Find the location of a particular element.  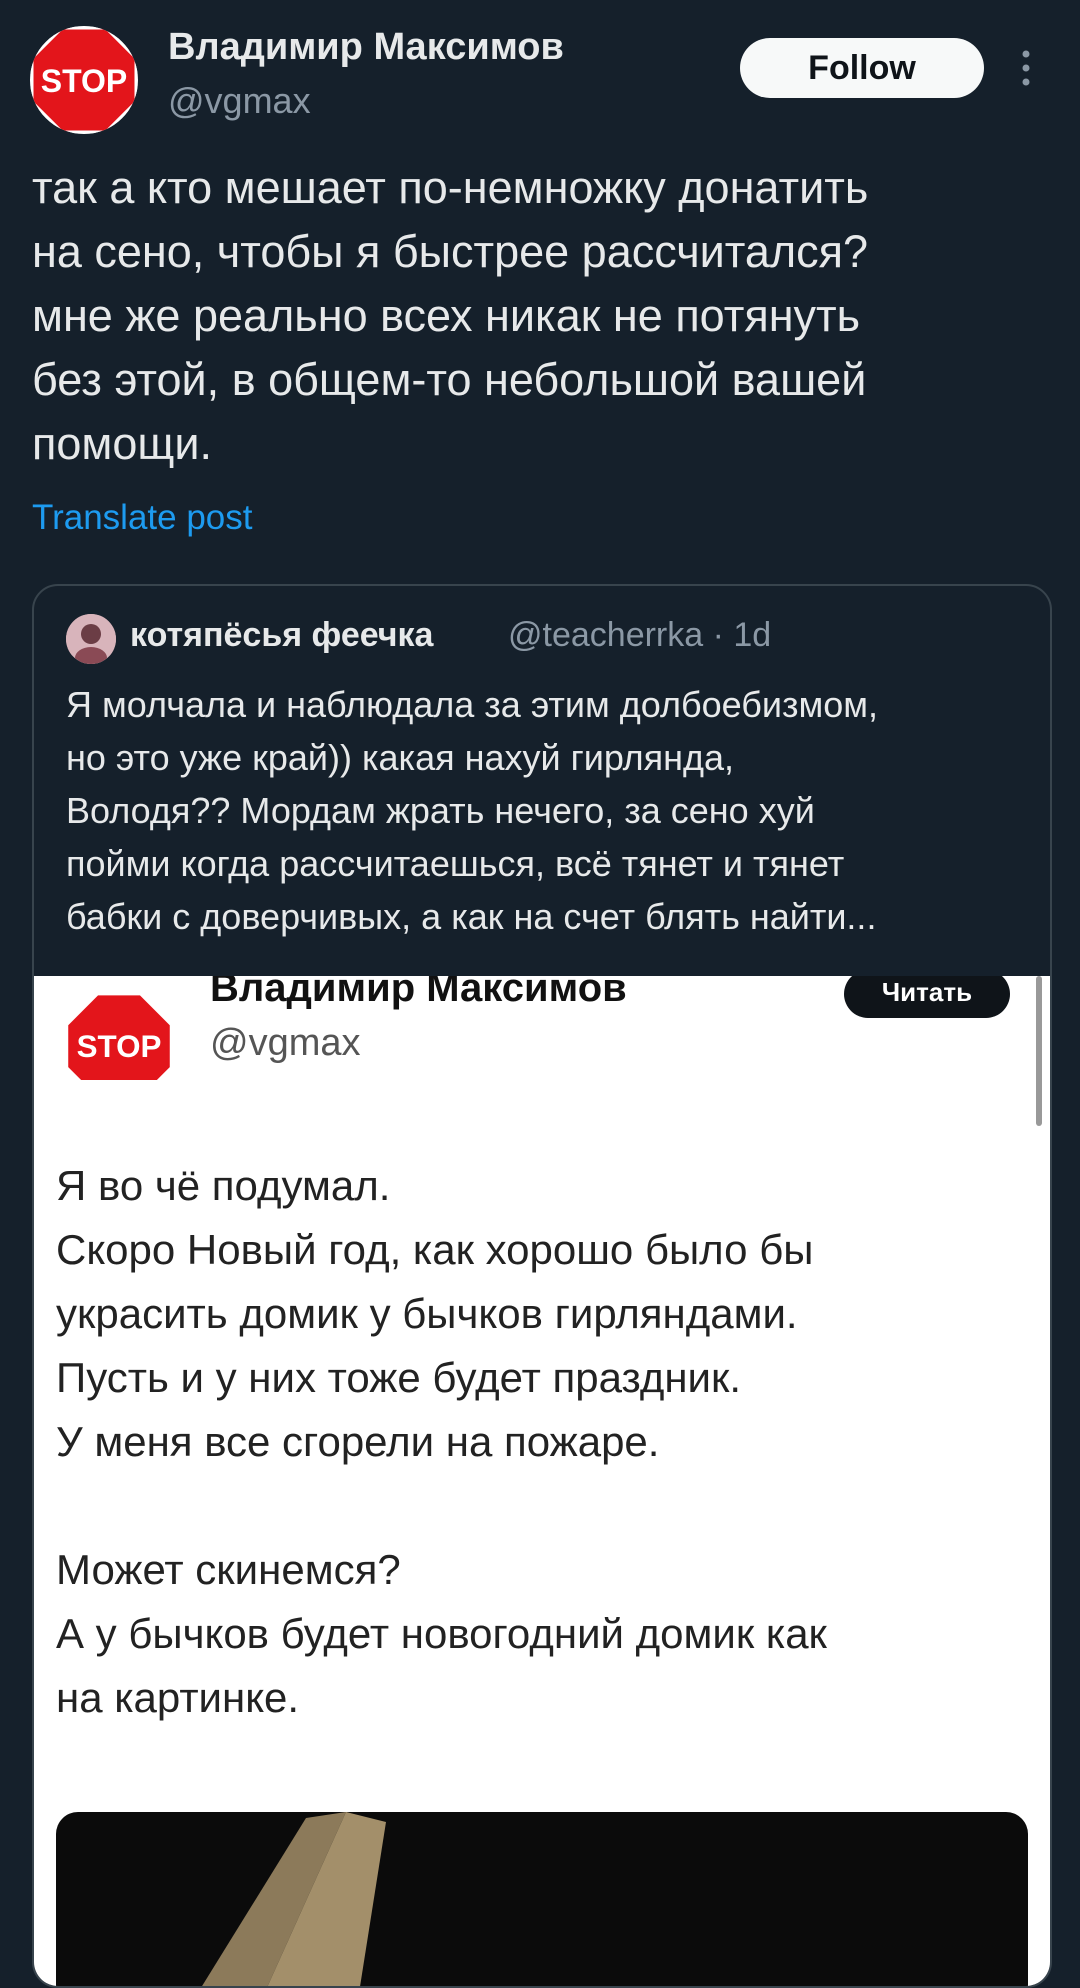

quote-author-name: котяпёсья феечка is located at coordinates (282, 635).